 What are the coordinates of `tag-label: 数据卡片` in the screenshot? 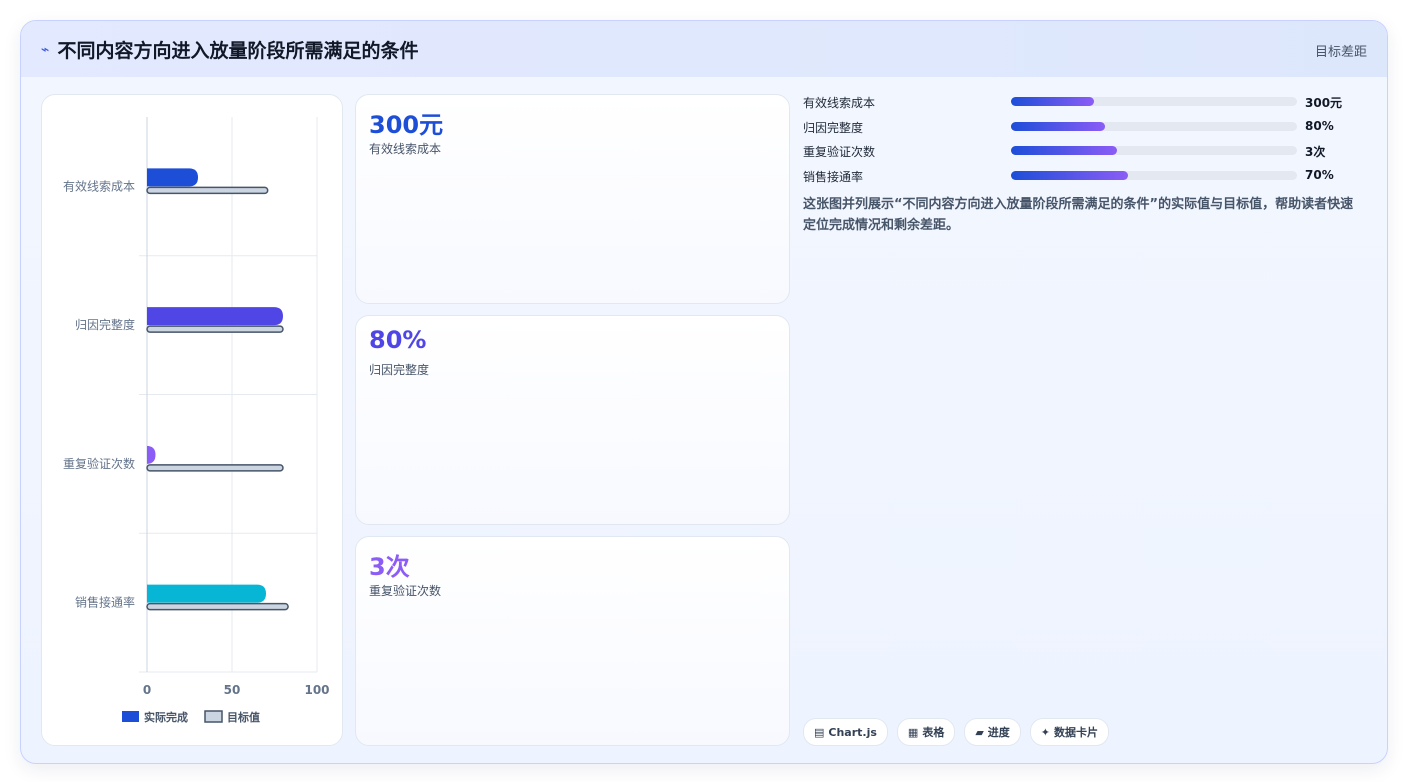 It's located at (1076, 732).